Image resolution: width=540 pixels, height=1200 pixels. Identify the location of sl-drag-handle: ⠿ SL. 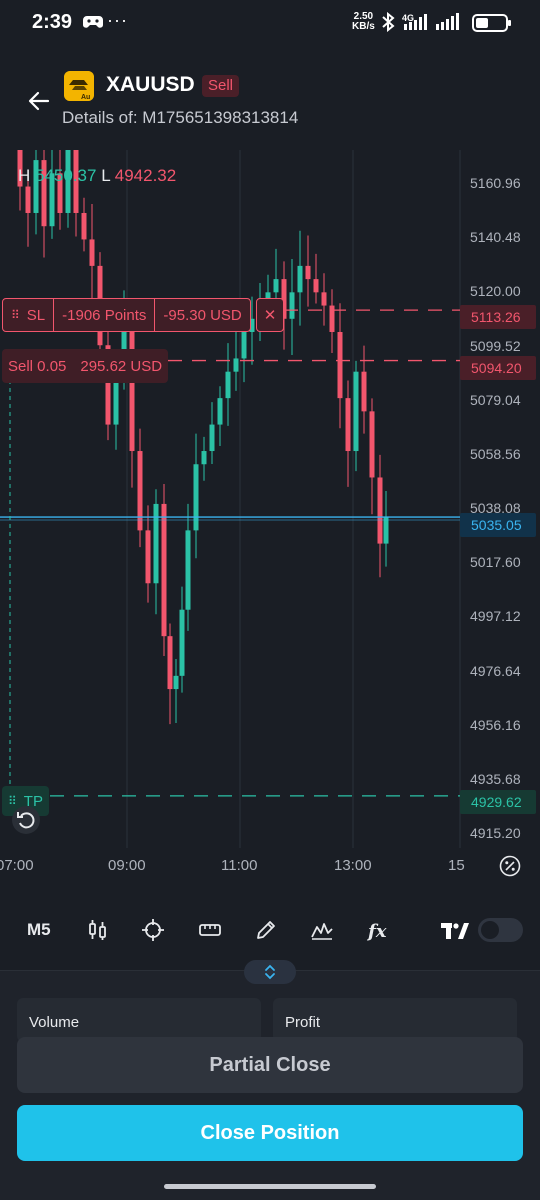
(29, 315).